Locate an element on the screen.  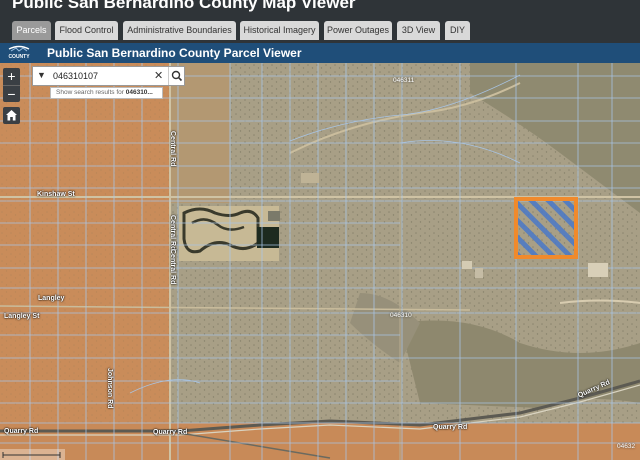
app-titlebar: Public San Bernardino County Map Viewer is located at coordinates (320, 9).